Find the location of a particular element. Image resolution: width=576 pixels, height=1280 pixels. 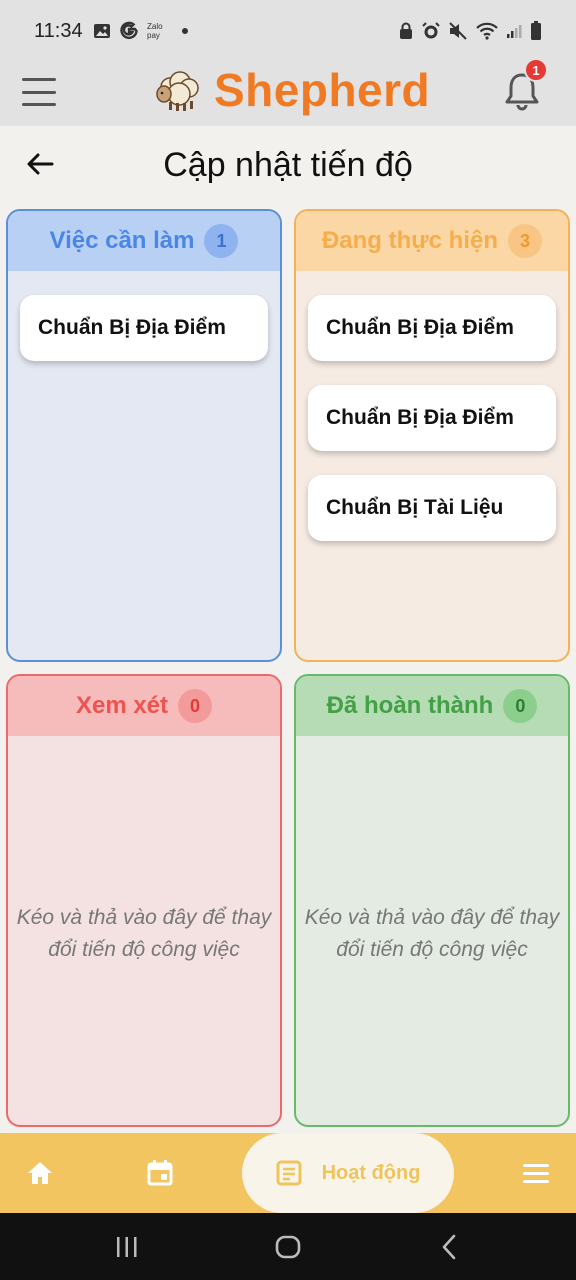

column-header: Đã hoàn thành 0 is located at coordinates (432, 706).